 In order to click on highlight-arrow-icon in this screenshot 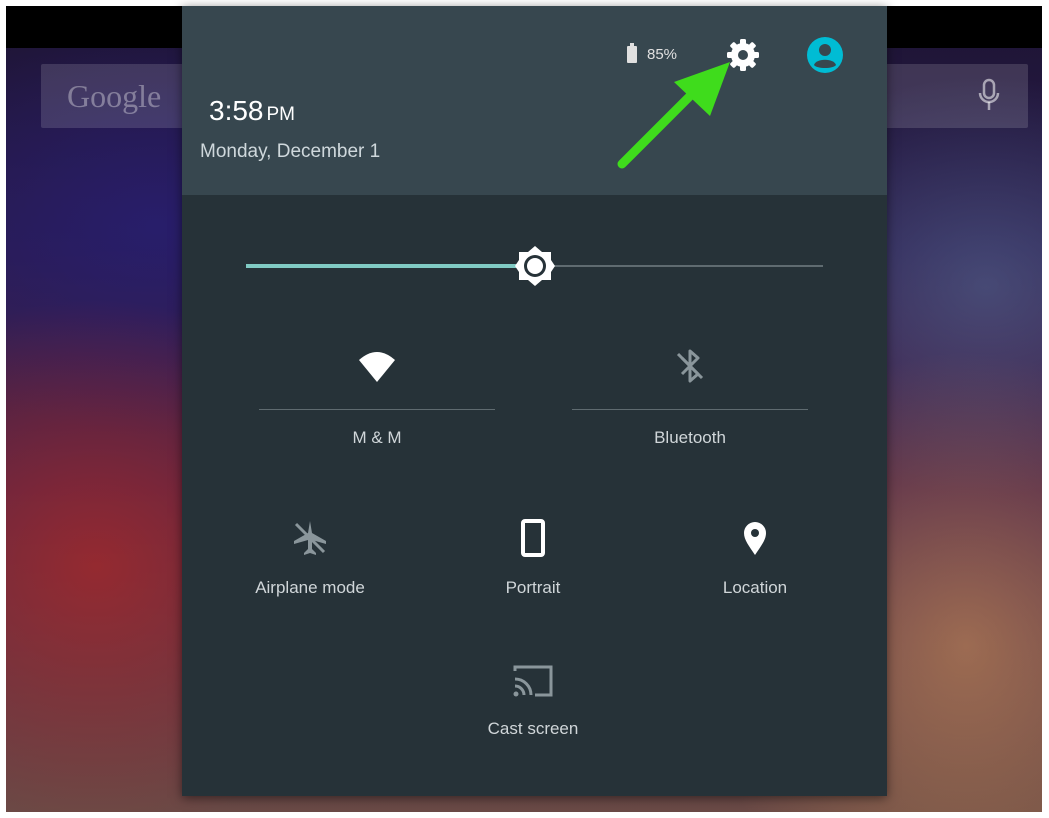, I will do `click(673, 115)`.